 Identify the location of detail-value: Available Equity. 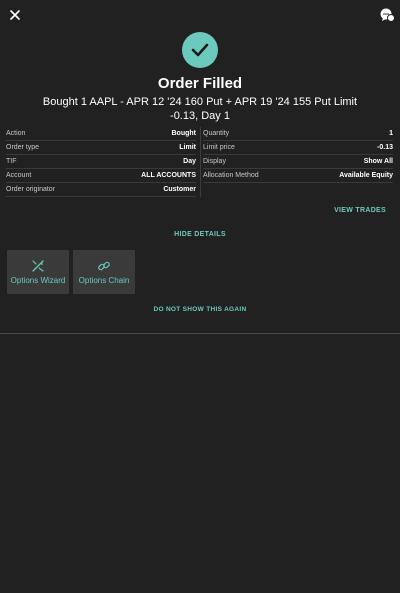
(366, 175).